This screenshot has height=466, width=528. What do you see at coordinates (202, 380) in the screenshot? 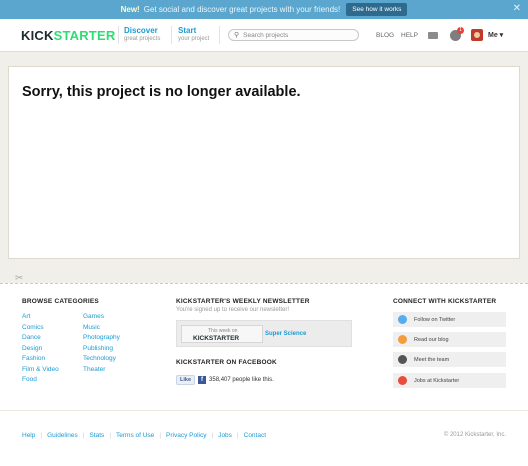
I see `facebook-icon: f` at bounding box center [202, 380].